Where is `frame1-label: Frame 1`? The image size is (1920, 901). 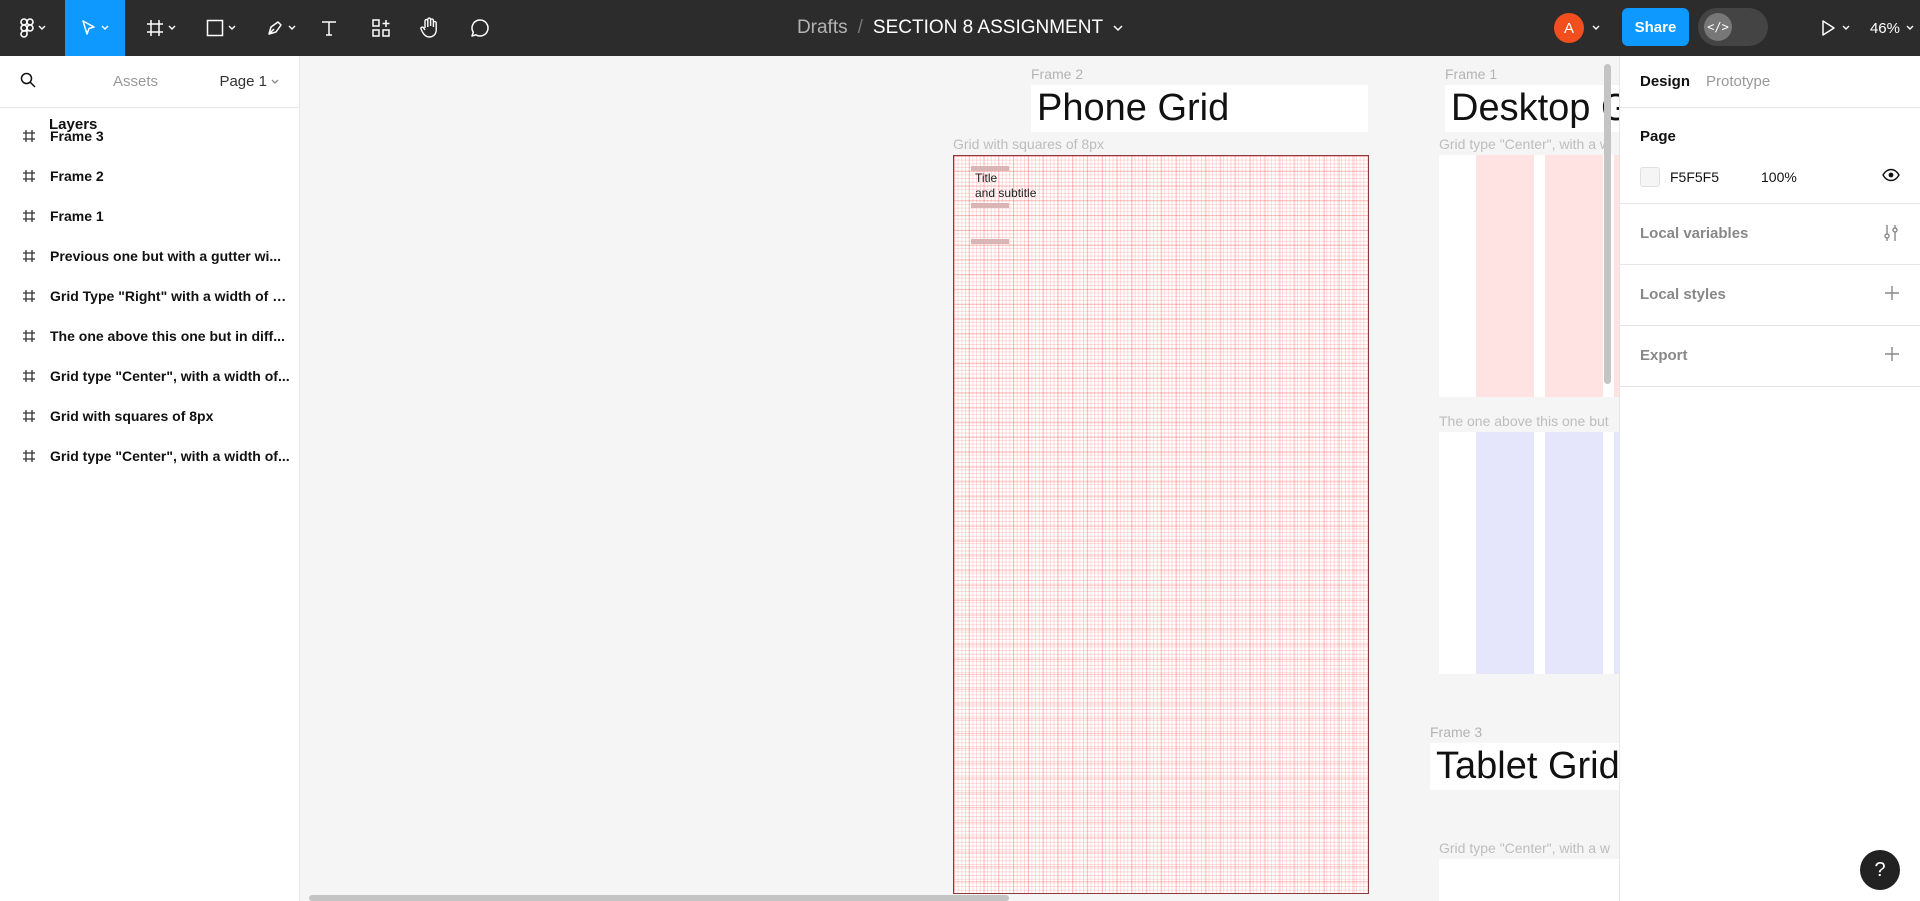 frame1-label: Frame 1 is located at coordinates (1471, 74).